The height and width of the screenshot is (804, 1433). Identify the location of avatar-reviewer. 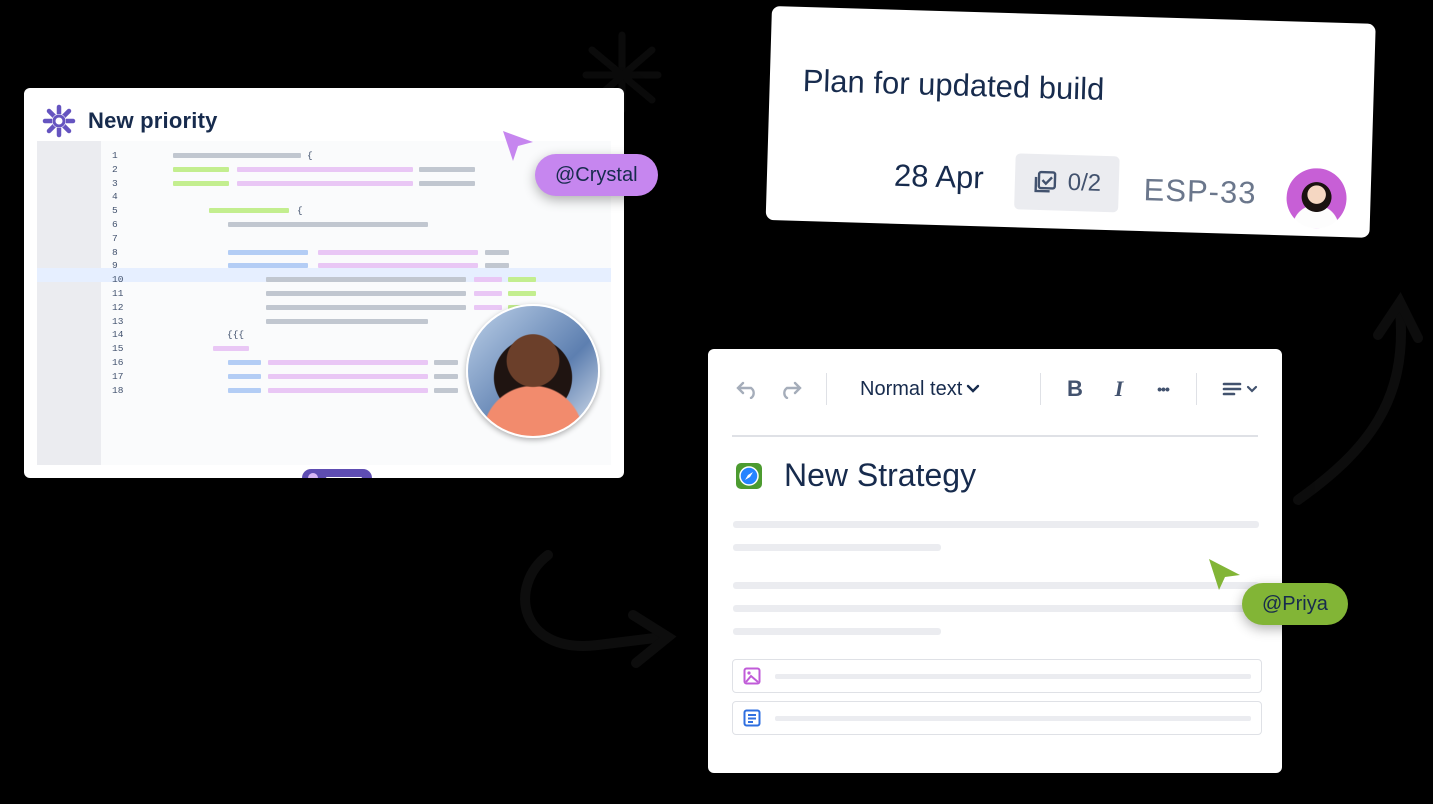
(533, 371).